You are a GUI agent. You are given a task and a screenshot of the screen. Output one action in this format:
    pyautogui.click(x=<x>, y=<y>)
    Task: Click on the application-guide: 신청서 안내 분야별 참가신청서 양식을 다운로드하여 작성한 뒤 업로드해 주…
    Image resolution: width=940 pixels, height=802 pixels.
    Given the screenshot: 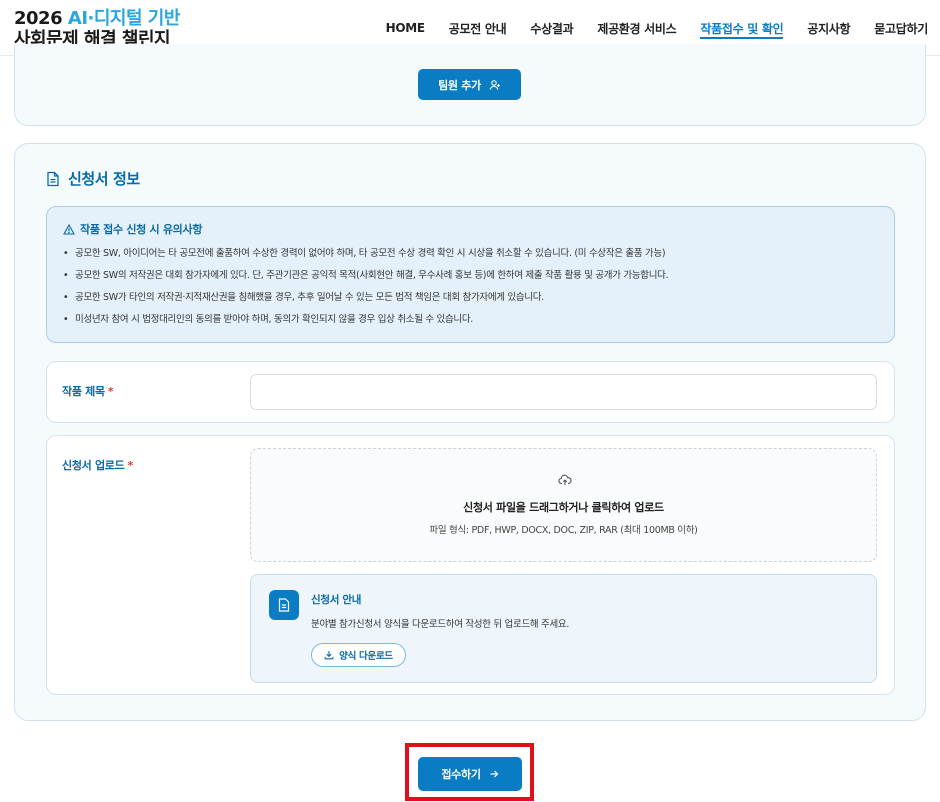 What is the action you would take?
    pyautogui.click(x=563, y=628)
    